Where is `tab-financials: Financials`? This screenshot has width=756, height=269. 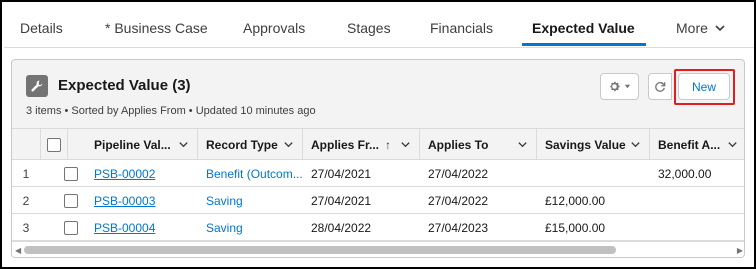 tab-financials: Financials is located at coordinates (461, 28).